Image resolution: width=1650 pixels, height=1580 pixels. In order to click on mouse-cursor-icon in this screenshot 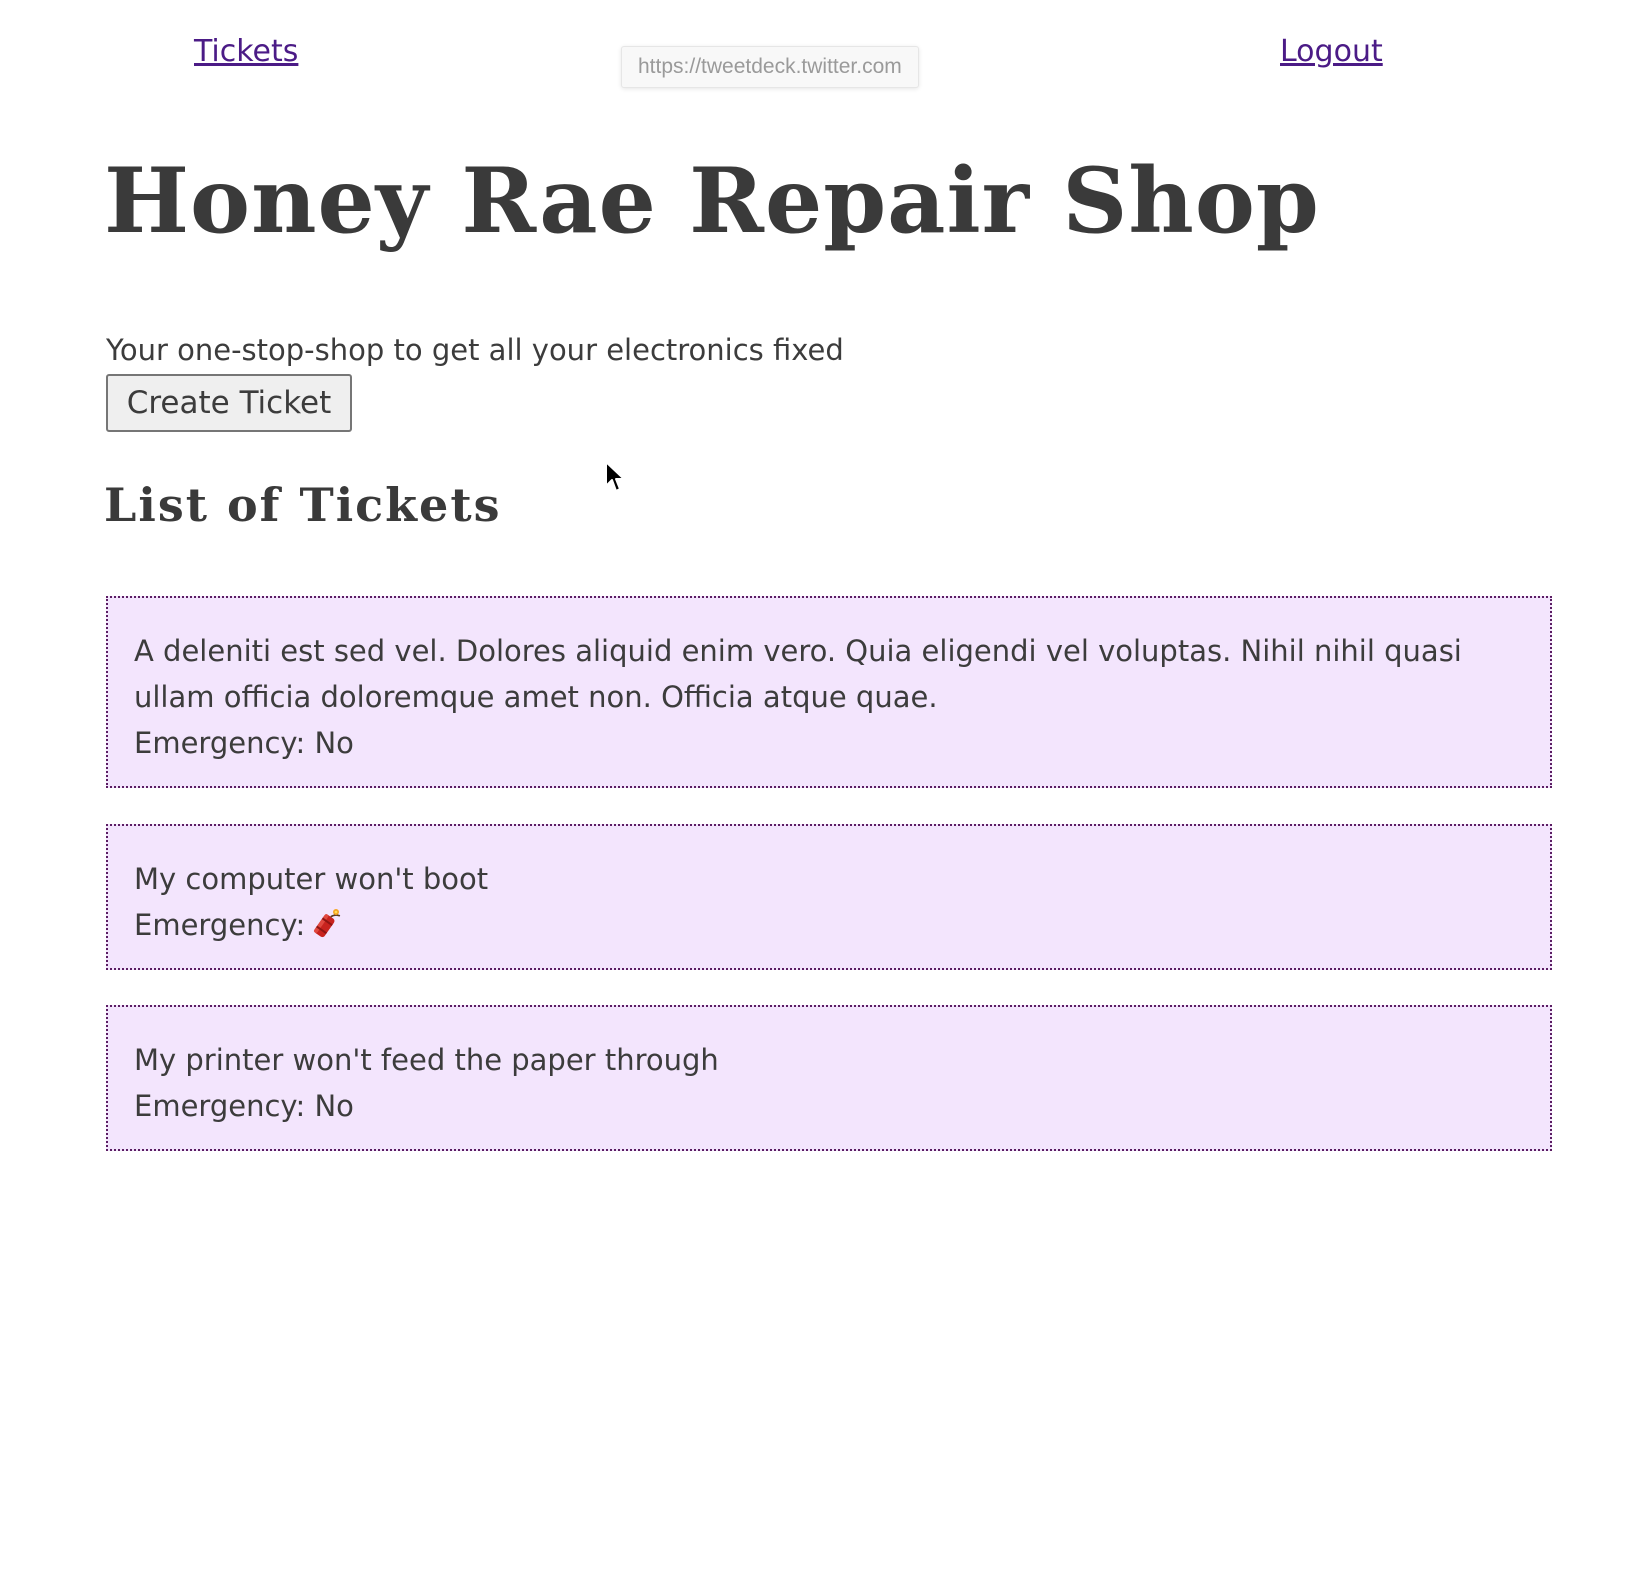, I will do `click(615, 476)`.